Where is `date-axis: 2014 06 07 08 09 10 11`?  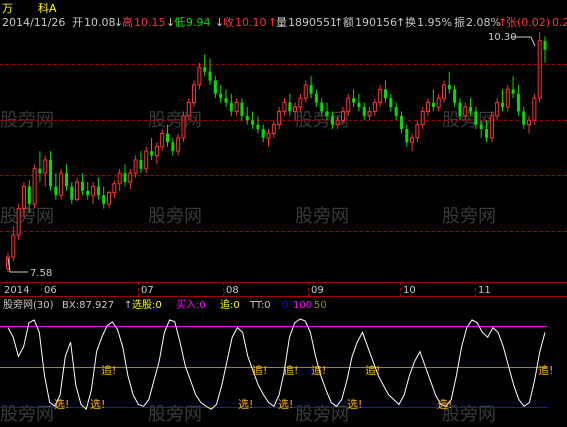
date-axis: 2014 06 07 08 09 10 11 is located at coordinates (247, 290).